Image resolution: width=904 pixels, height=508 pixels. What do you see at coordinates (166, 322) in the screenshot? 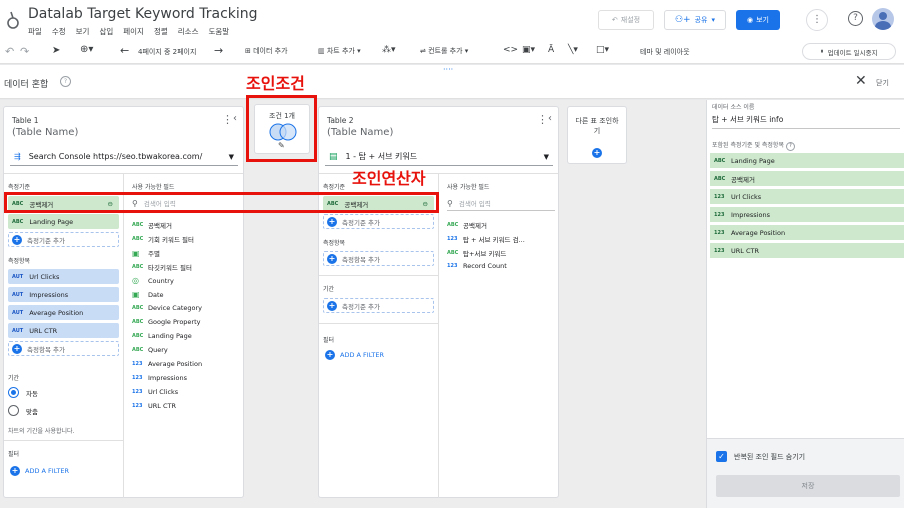
I see `field-item: ABC Google Property` at bounding box center [166, 322].